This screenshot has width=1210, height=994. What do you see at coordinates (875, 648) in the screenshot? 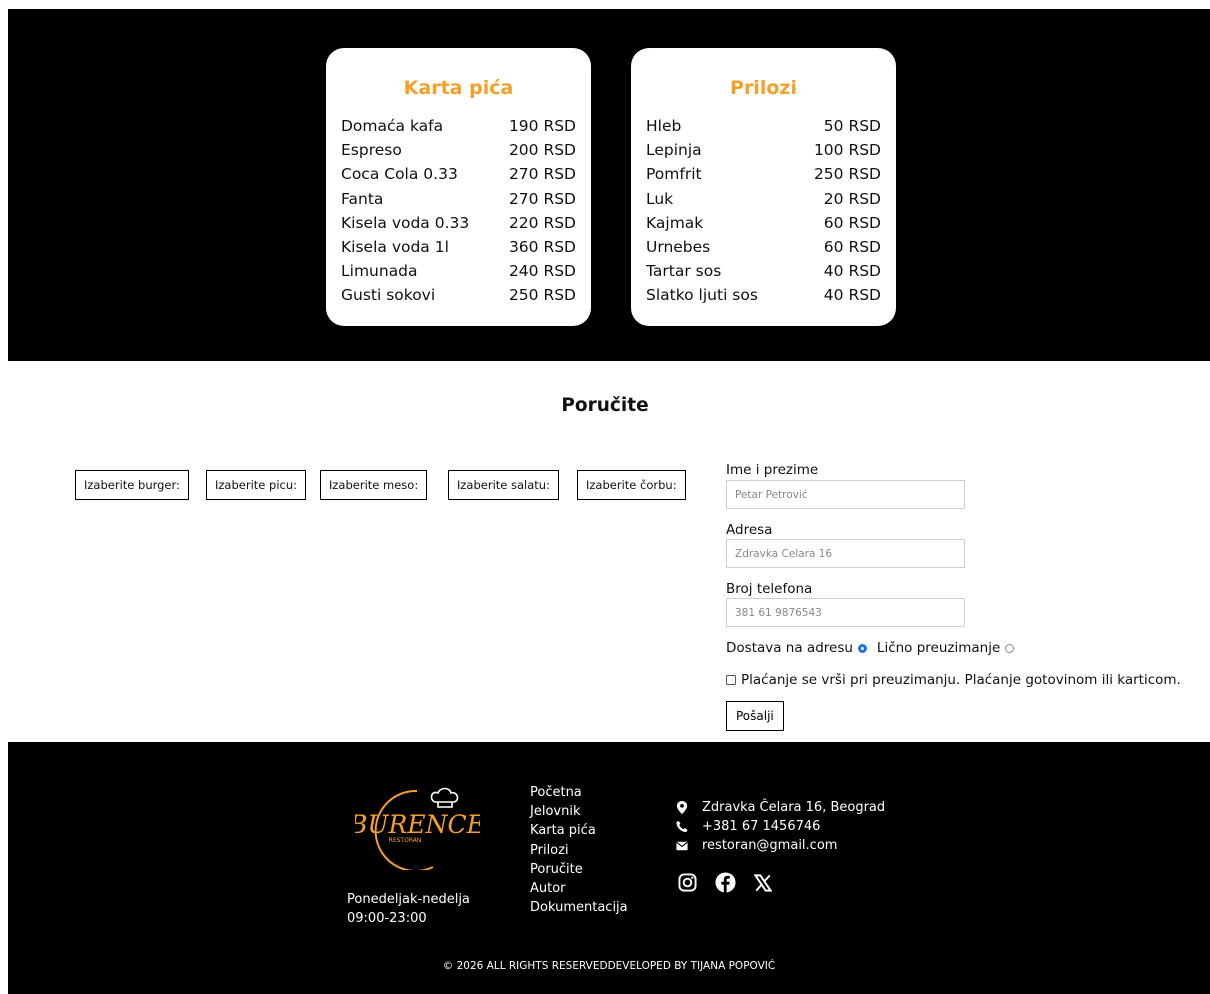
I see `delivery-options: Dostava na adresu Lično preuzimanje` at bounding box center [875, 648].